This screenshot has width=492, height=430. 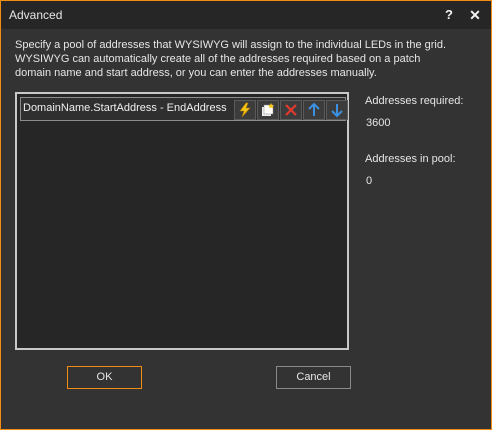 What do you see at coordinates (378, 123) in the screenshot?
I see `addresses-required-value: 3600` at bounding box center [378, 123].